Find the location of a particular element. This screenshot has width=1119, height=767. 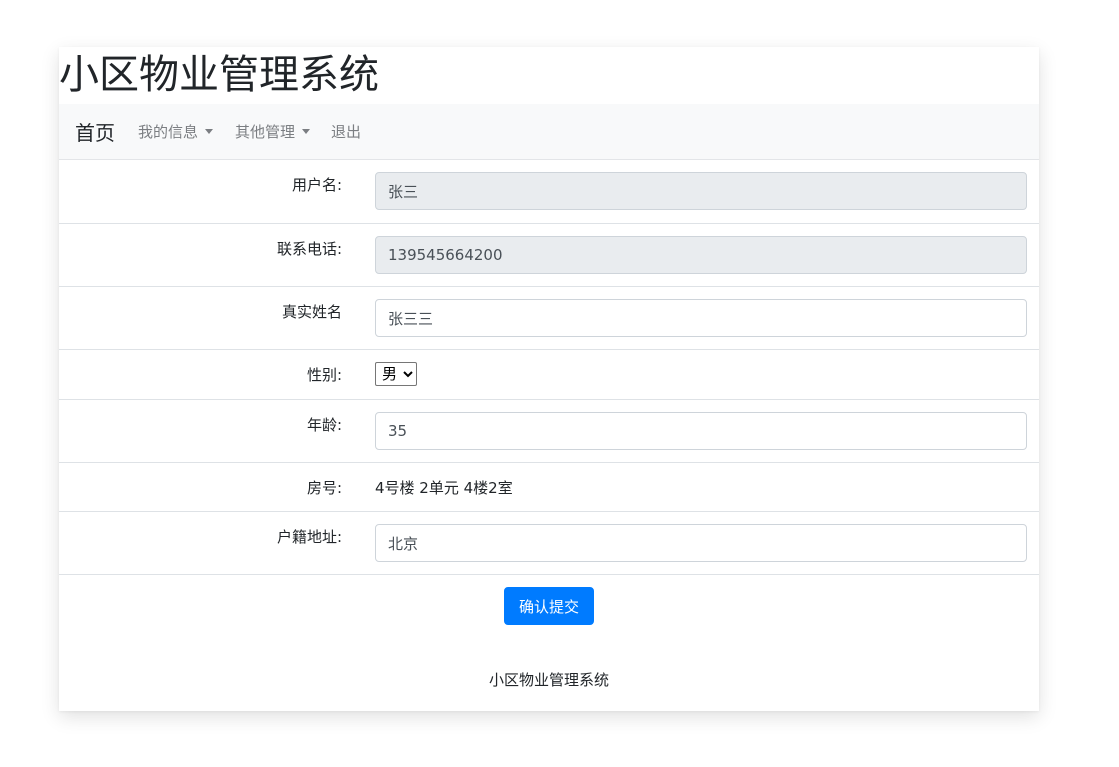

form-row-age: 年龄: is located at coordinates (549, 431).